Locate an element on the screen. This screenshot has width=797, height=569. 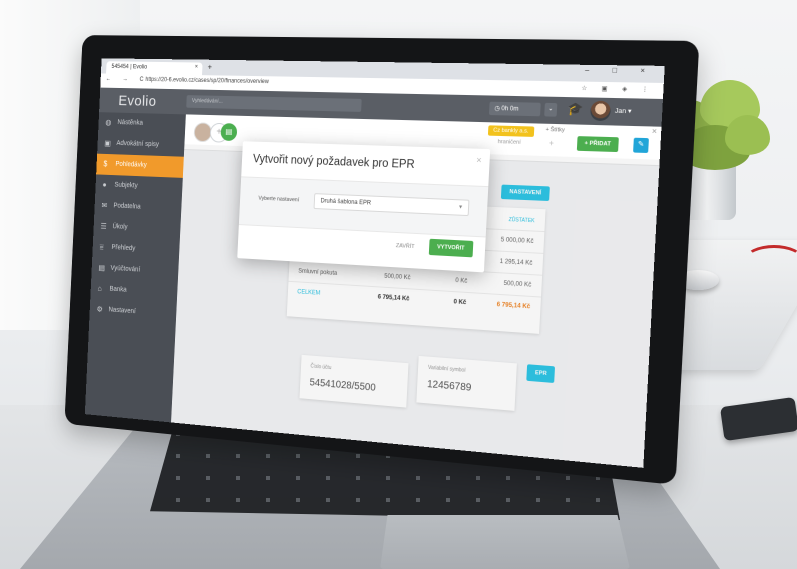
cancel-button: ZAVŘÍT is located at coordinates (405, 246).